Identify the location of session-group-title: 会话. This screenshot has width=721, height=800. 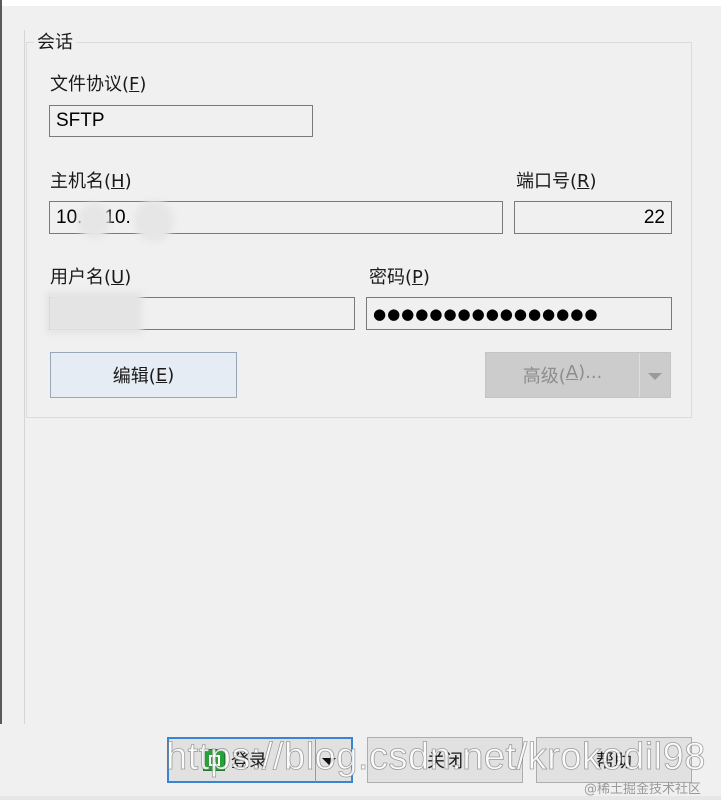
(55, 43).